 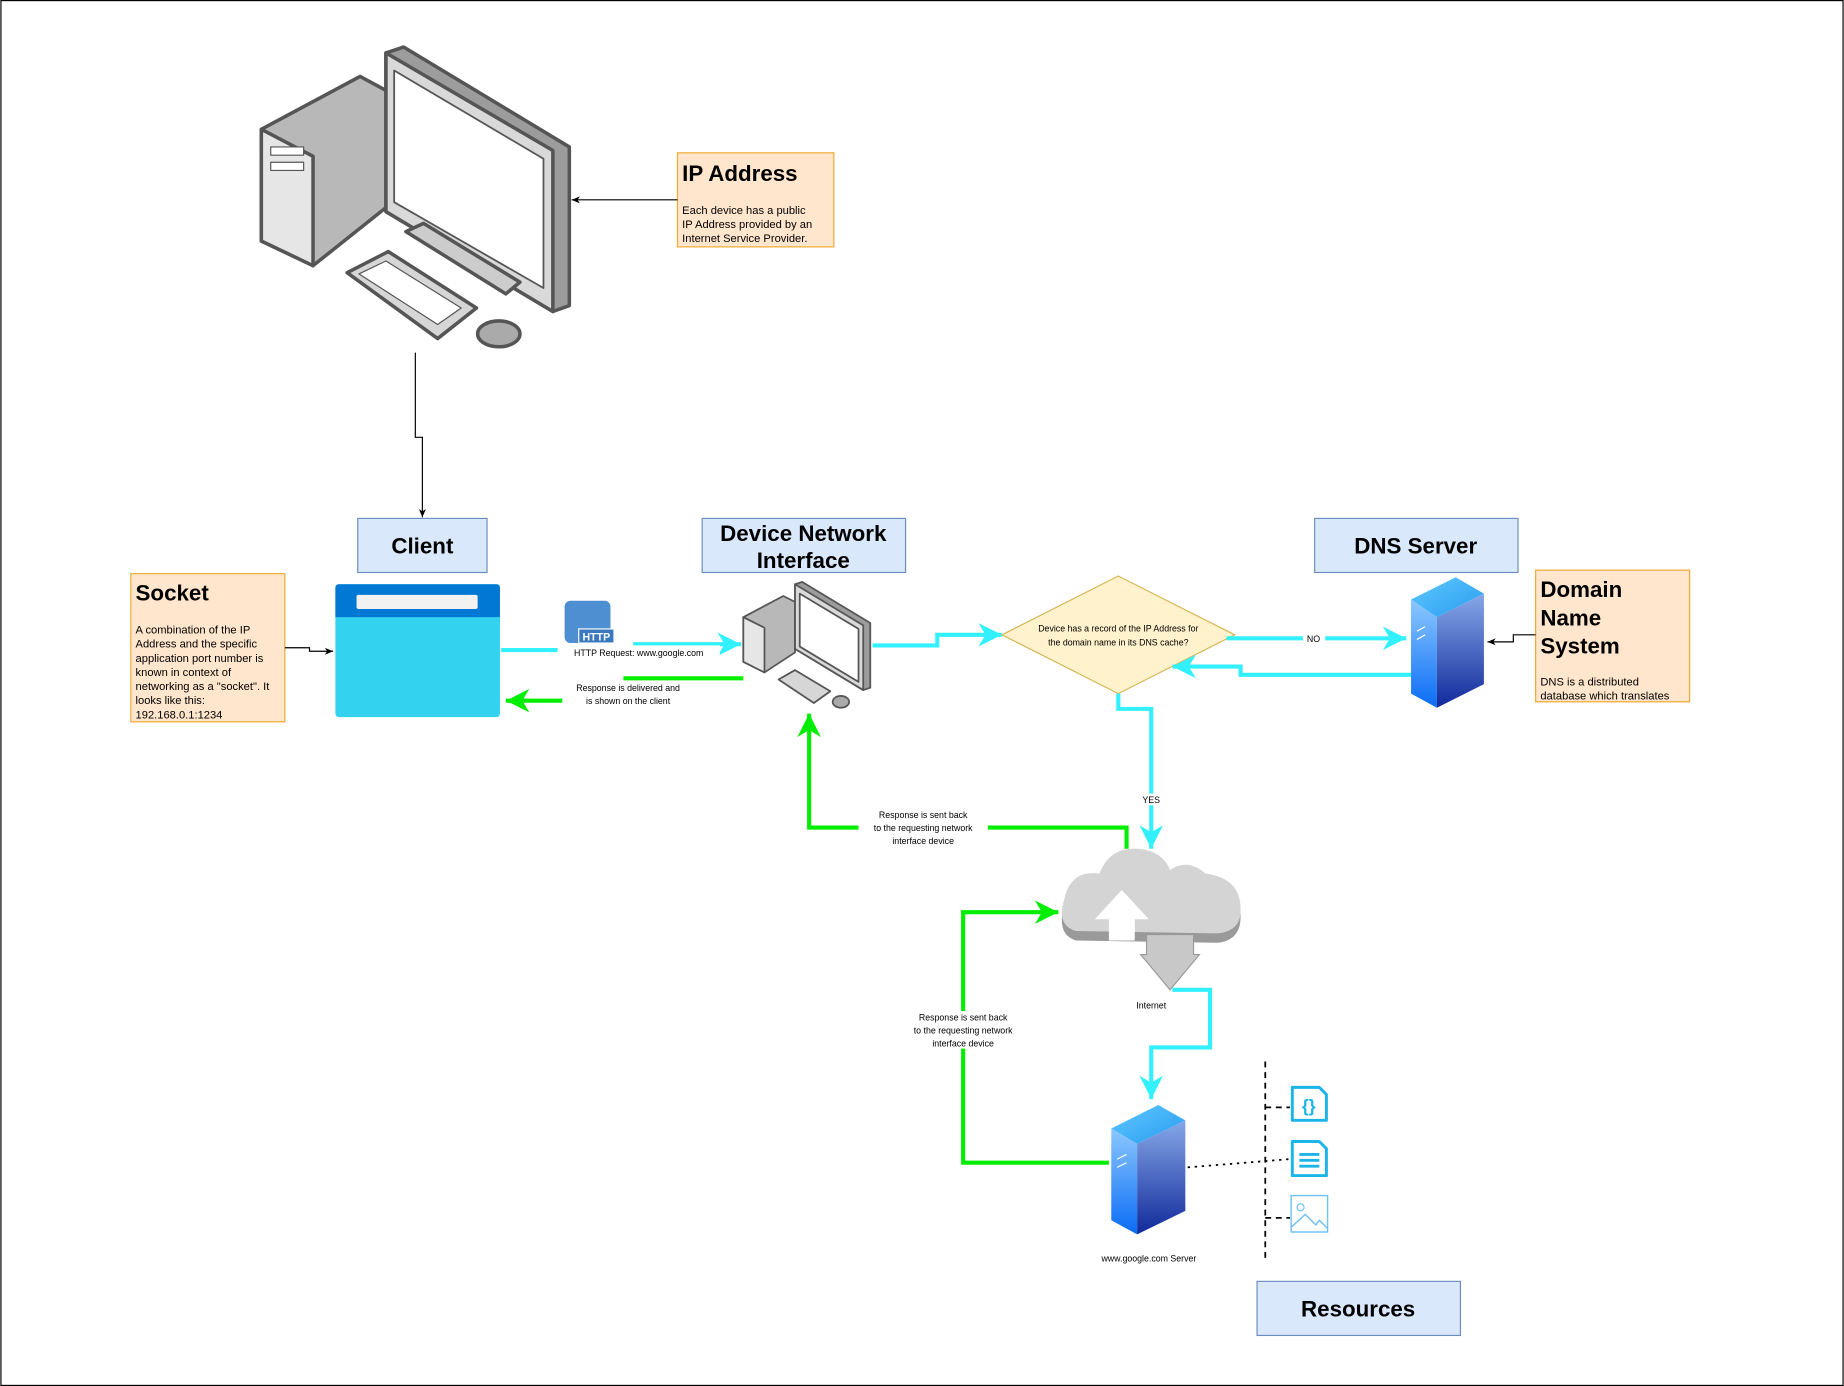 I want to click on svg-text: DNS Server, so click(x=1415, y=546).